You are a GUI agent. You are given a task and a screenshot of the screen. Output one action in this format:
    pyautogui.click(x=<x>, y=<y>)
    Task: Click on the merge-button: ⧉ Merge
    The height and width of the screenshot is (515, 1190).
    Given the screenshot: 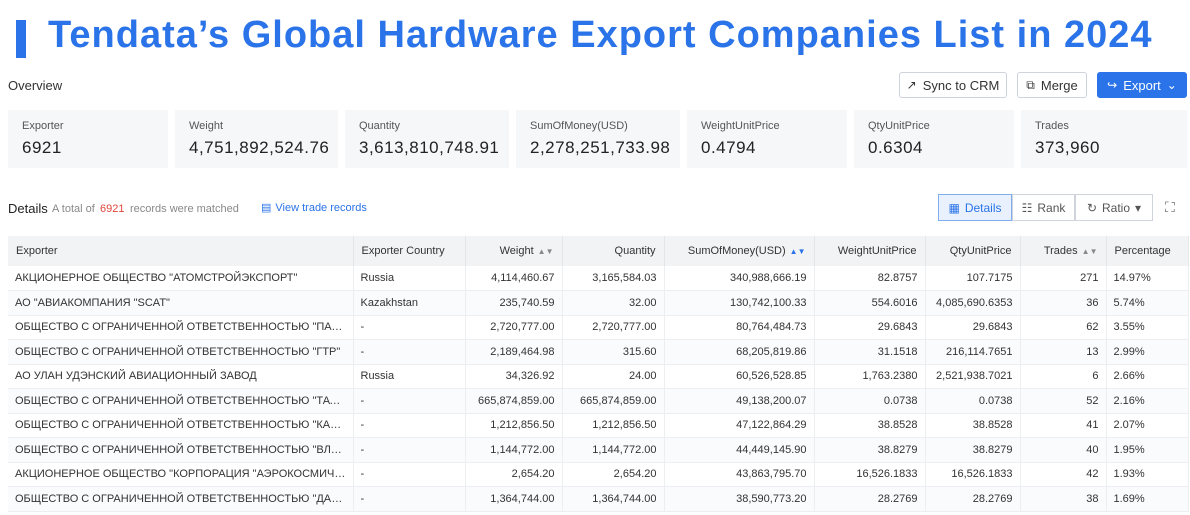 What is the action you would take?
    pyautogui.click(x=1052, y=85)
    